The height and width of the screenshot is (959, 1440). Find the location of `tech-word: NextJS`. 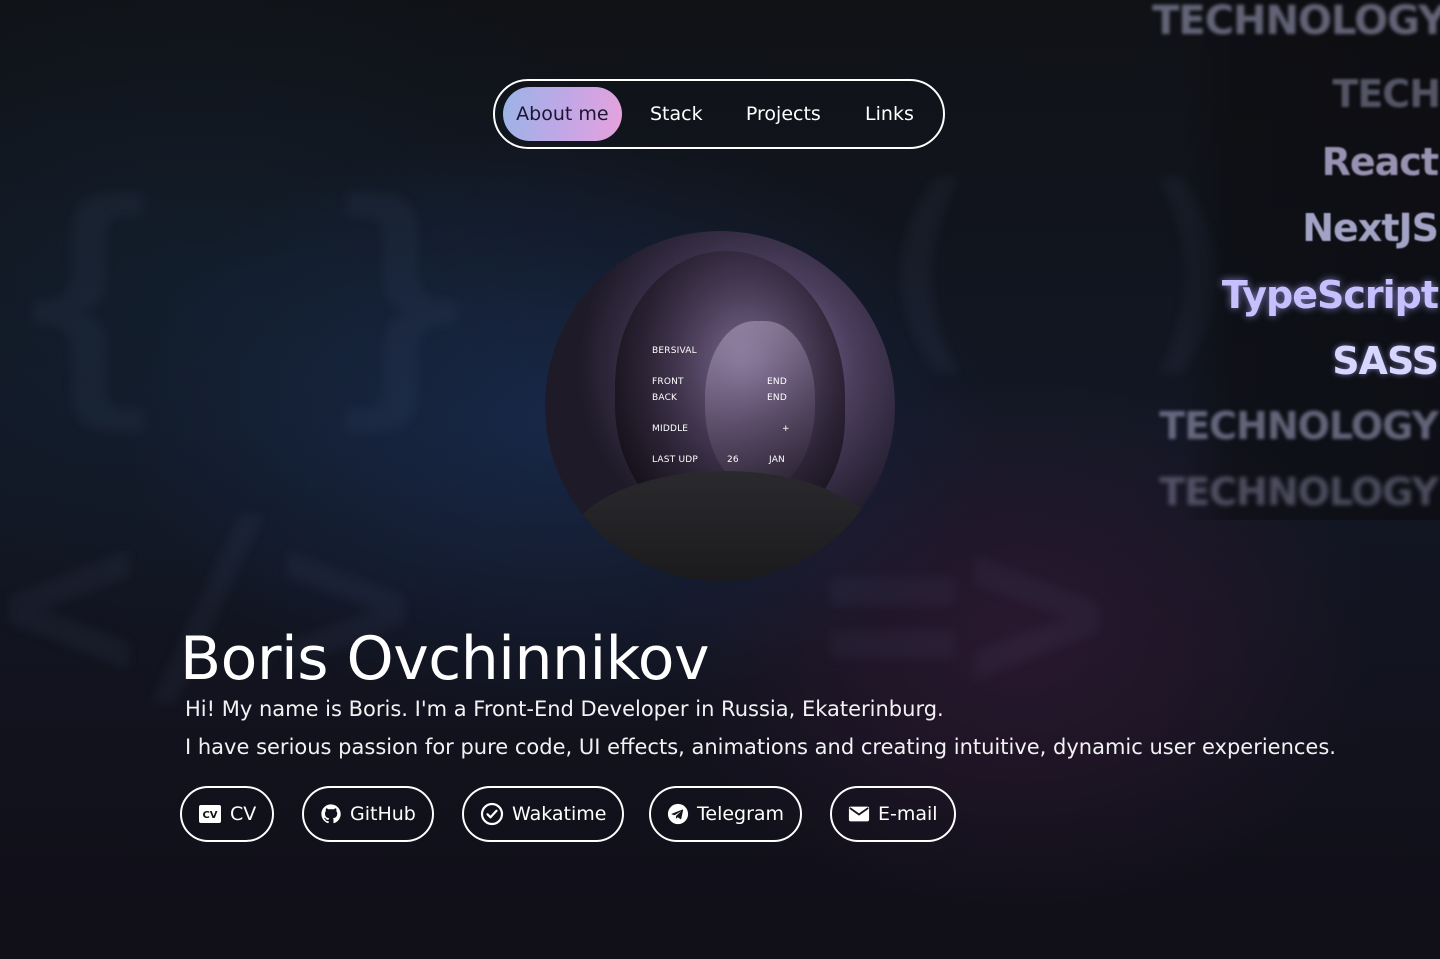

tech-word: NextJS is located at coordinates (1370, 228).